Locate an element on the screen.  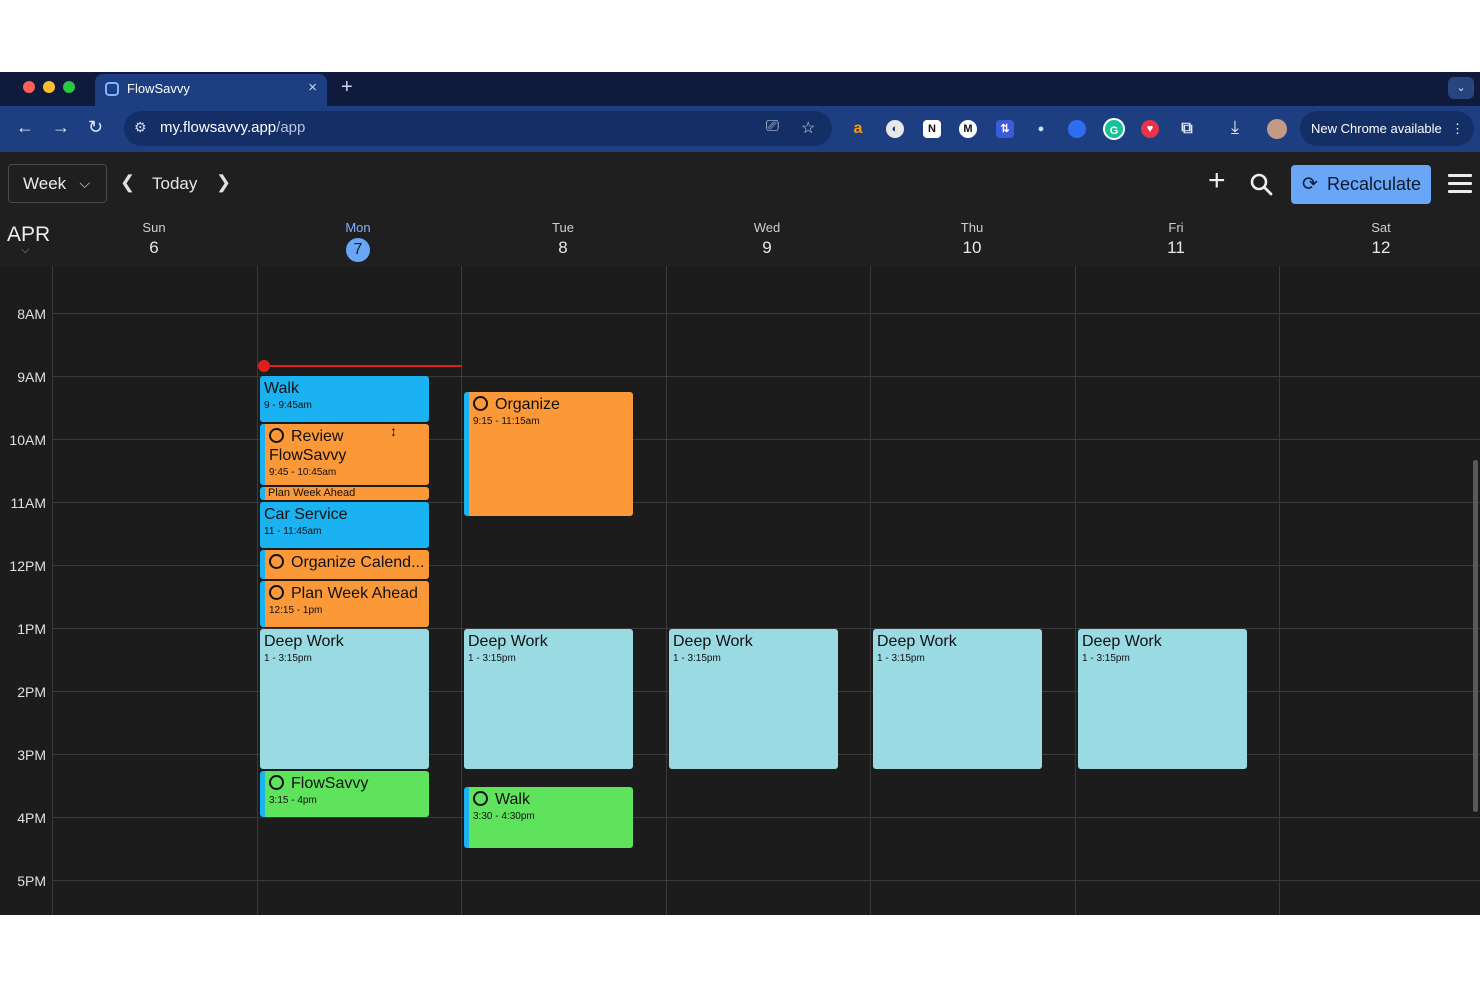
day-of-week: Mon is located at coordinates (358, 227).